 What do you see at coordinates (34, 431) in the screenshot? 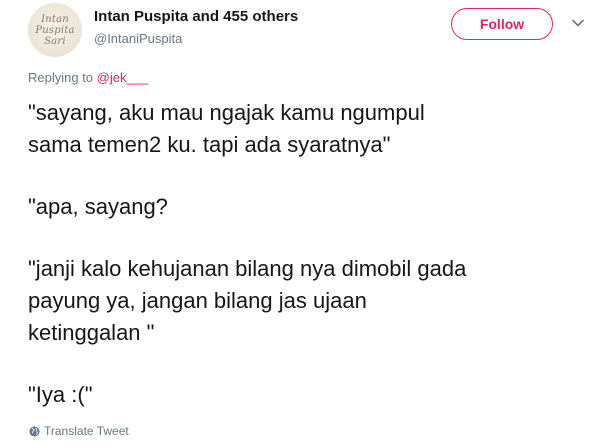
I see `globe-icon` at bounding box center [34, 431].